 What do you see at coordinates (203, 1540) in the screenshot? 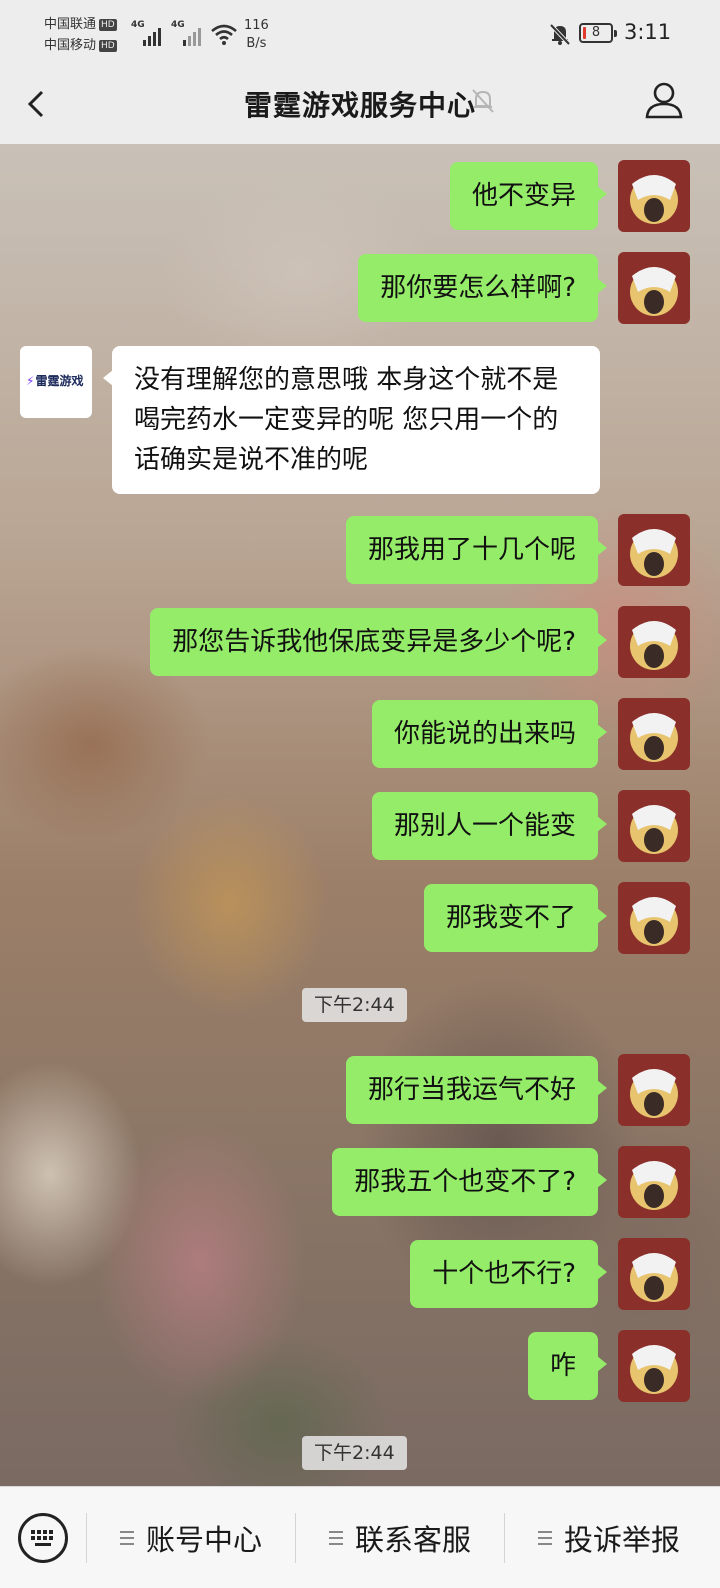
I see `menu-label: 账号中心` at bounding box center [203, 1540].